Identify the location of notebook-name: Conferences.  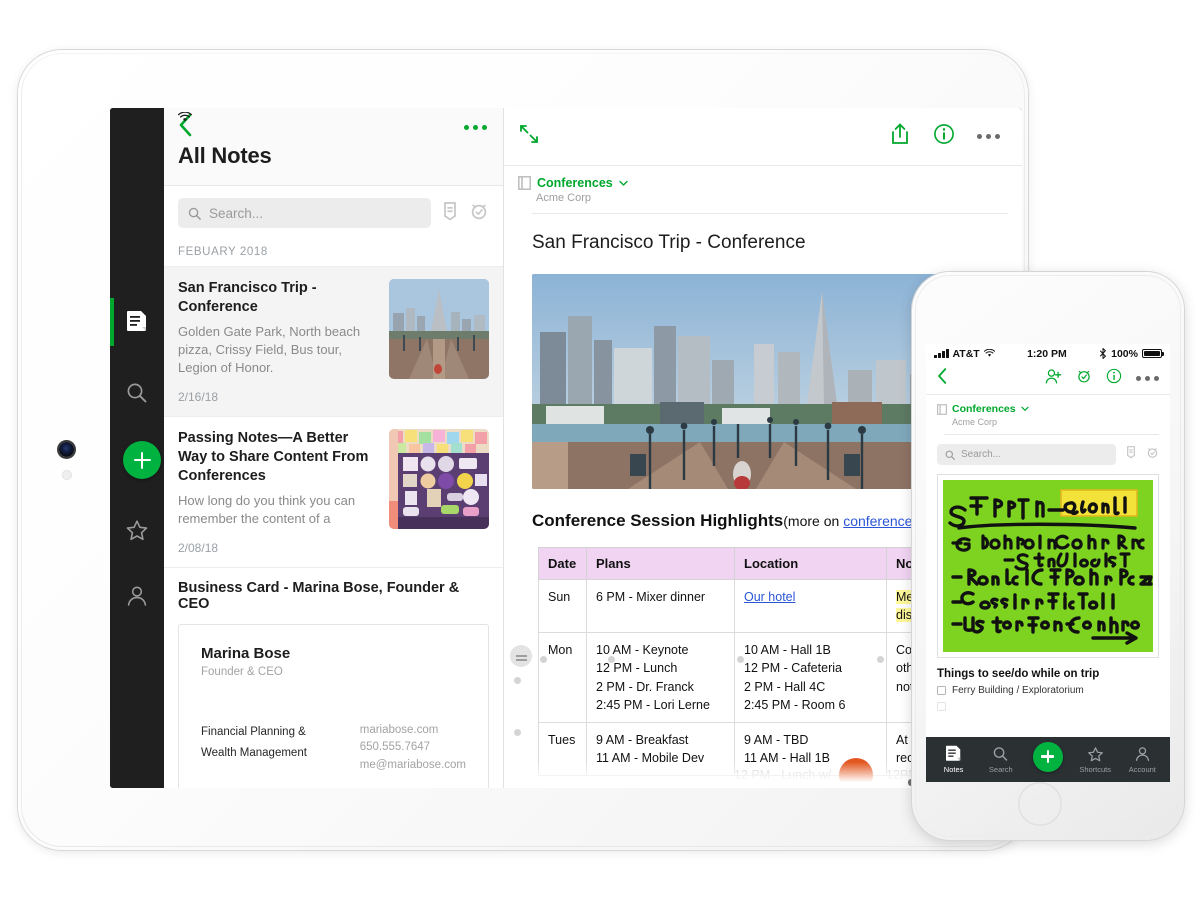
(575, 183).